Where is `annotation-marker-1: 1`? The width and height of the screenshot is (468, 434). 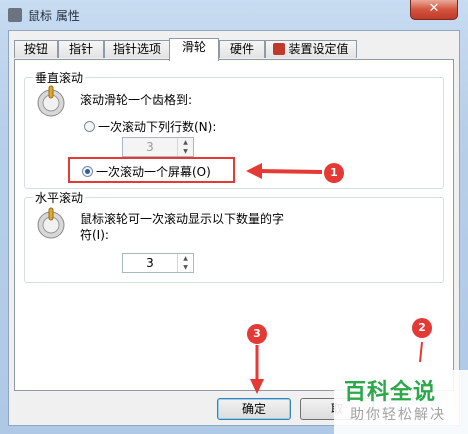
annotation-marker-1: 1 is located at coordinates (334, 173).